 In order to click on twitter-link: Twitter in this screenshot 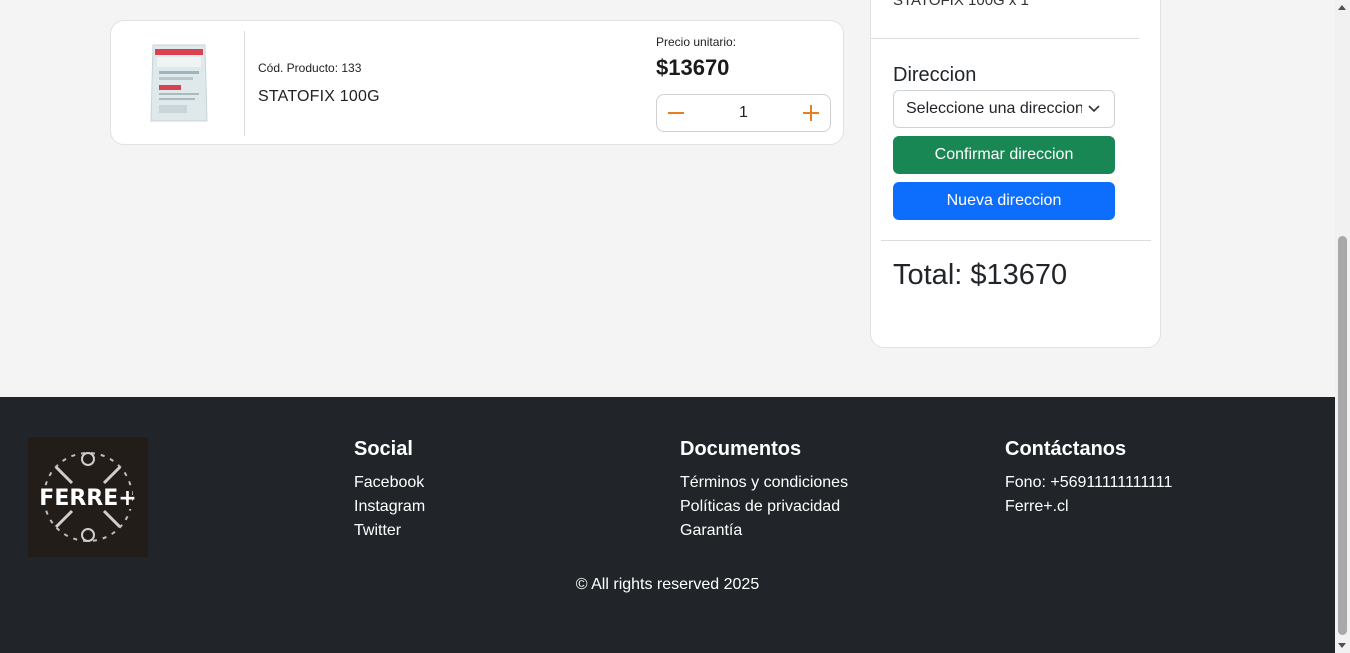, I will do `click(389, 531)`.